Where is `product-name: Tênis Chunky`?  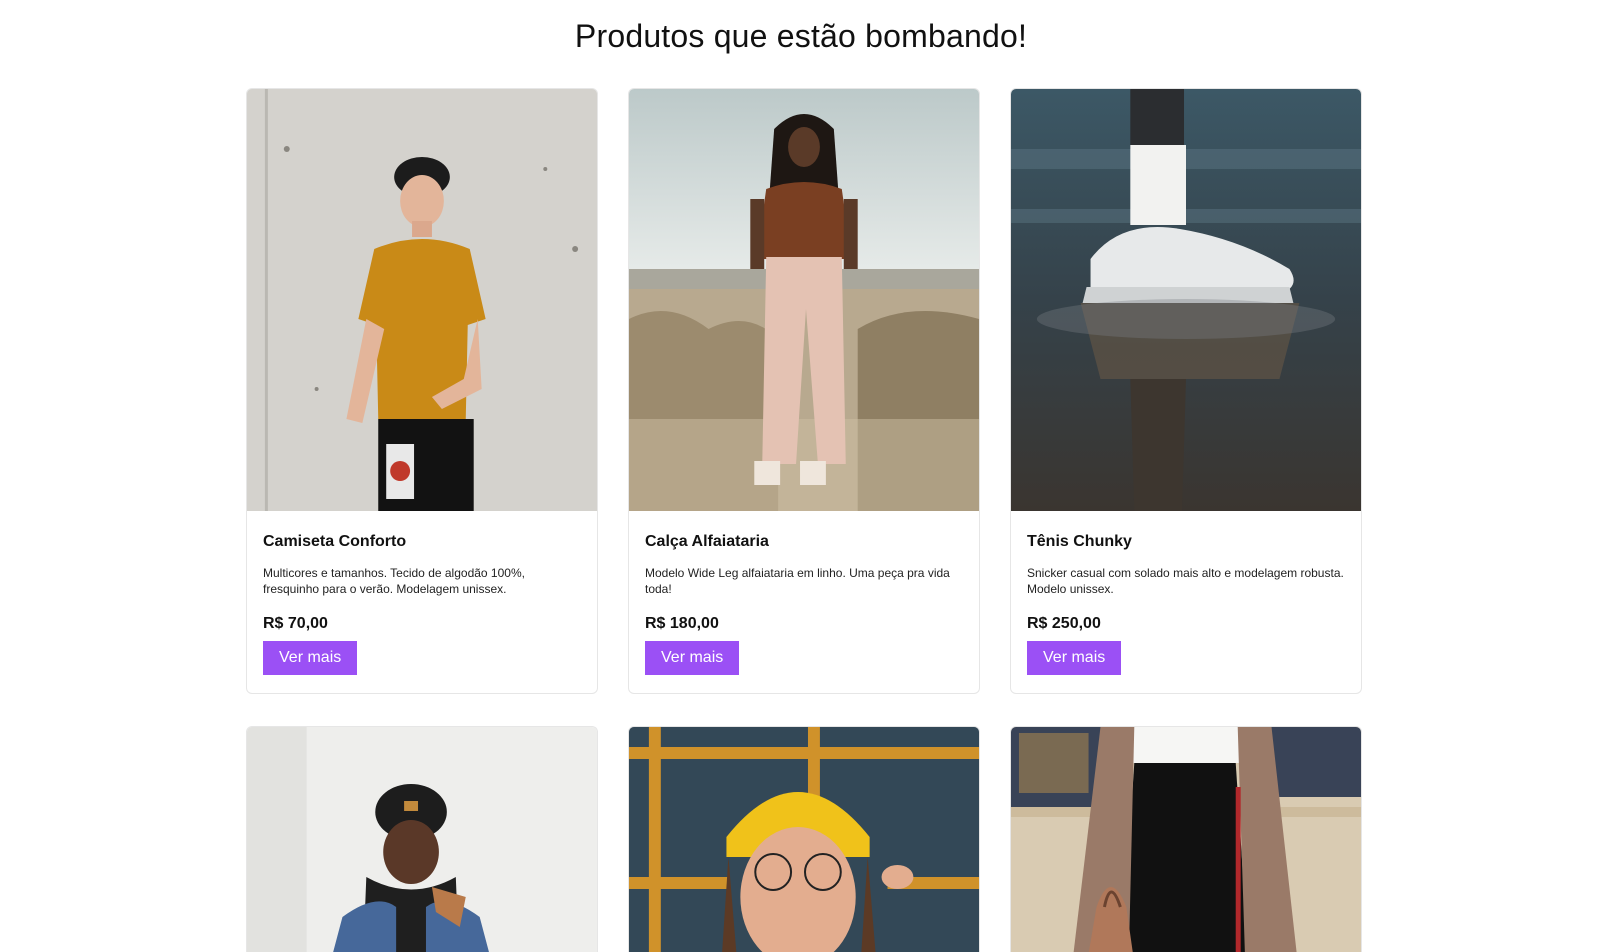 product-name: Tênis Chunky is located at coordinates (1079, 541).